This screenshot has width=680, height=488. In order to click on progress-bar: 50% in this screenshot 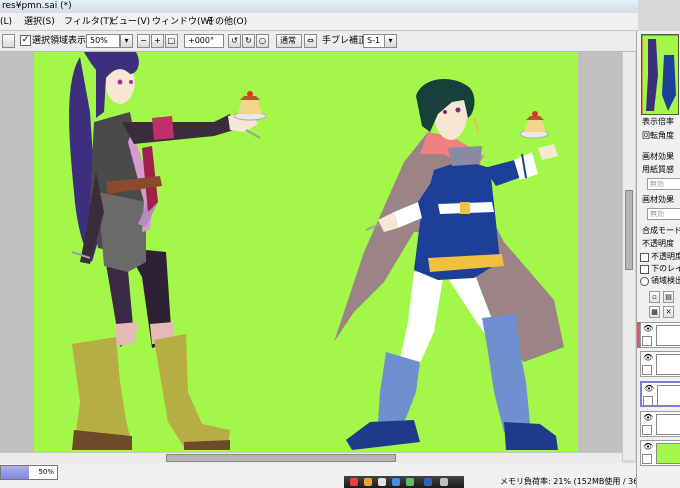, I will do `click(29, 472)`.